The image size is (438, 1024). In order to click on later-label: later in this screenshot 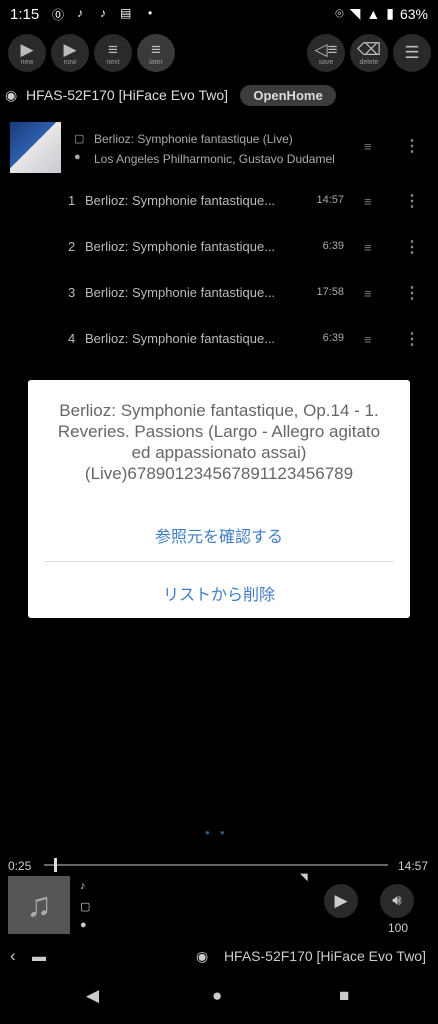, I will do `click(156, 62)`.